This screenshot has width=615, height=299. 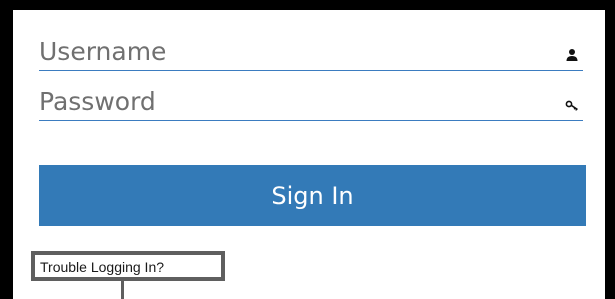 I want to click on username-field-container, so click(x=311, y=52).